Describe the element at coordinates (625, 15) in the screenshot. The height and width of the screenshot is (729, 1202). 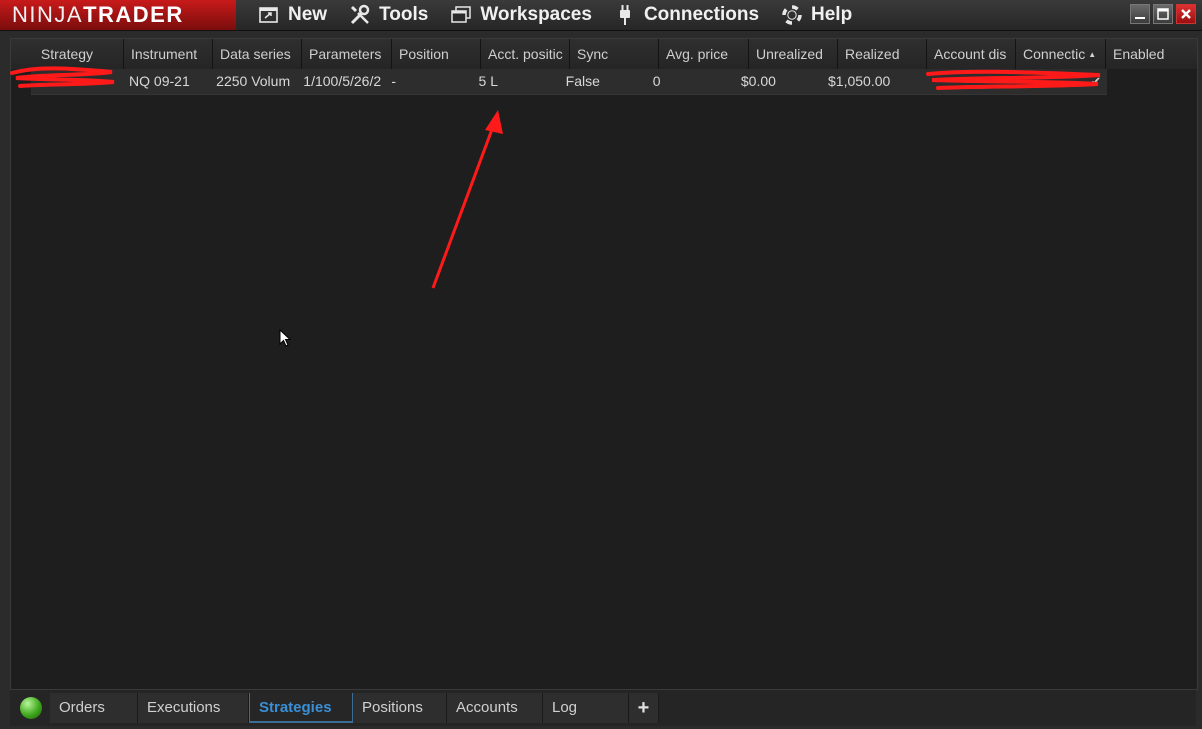
I see `plug-icon` at that location.